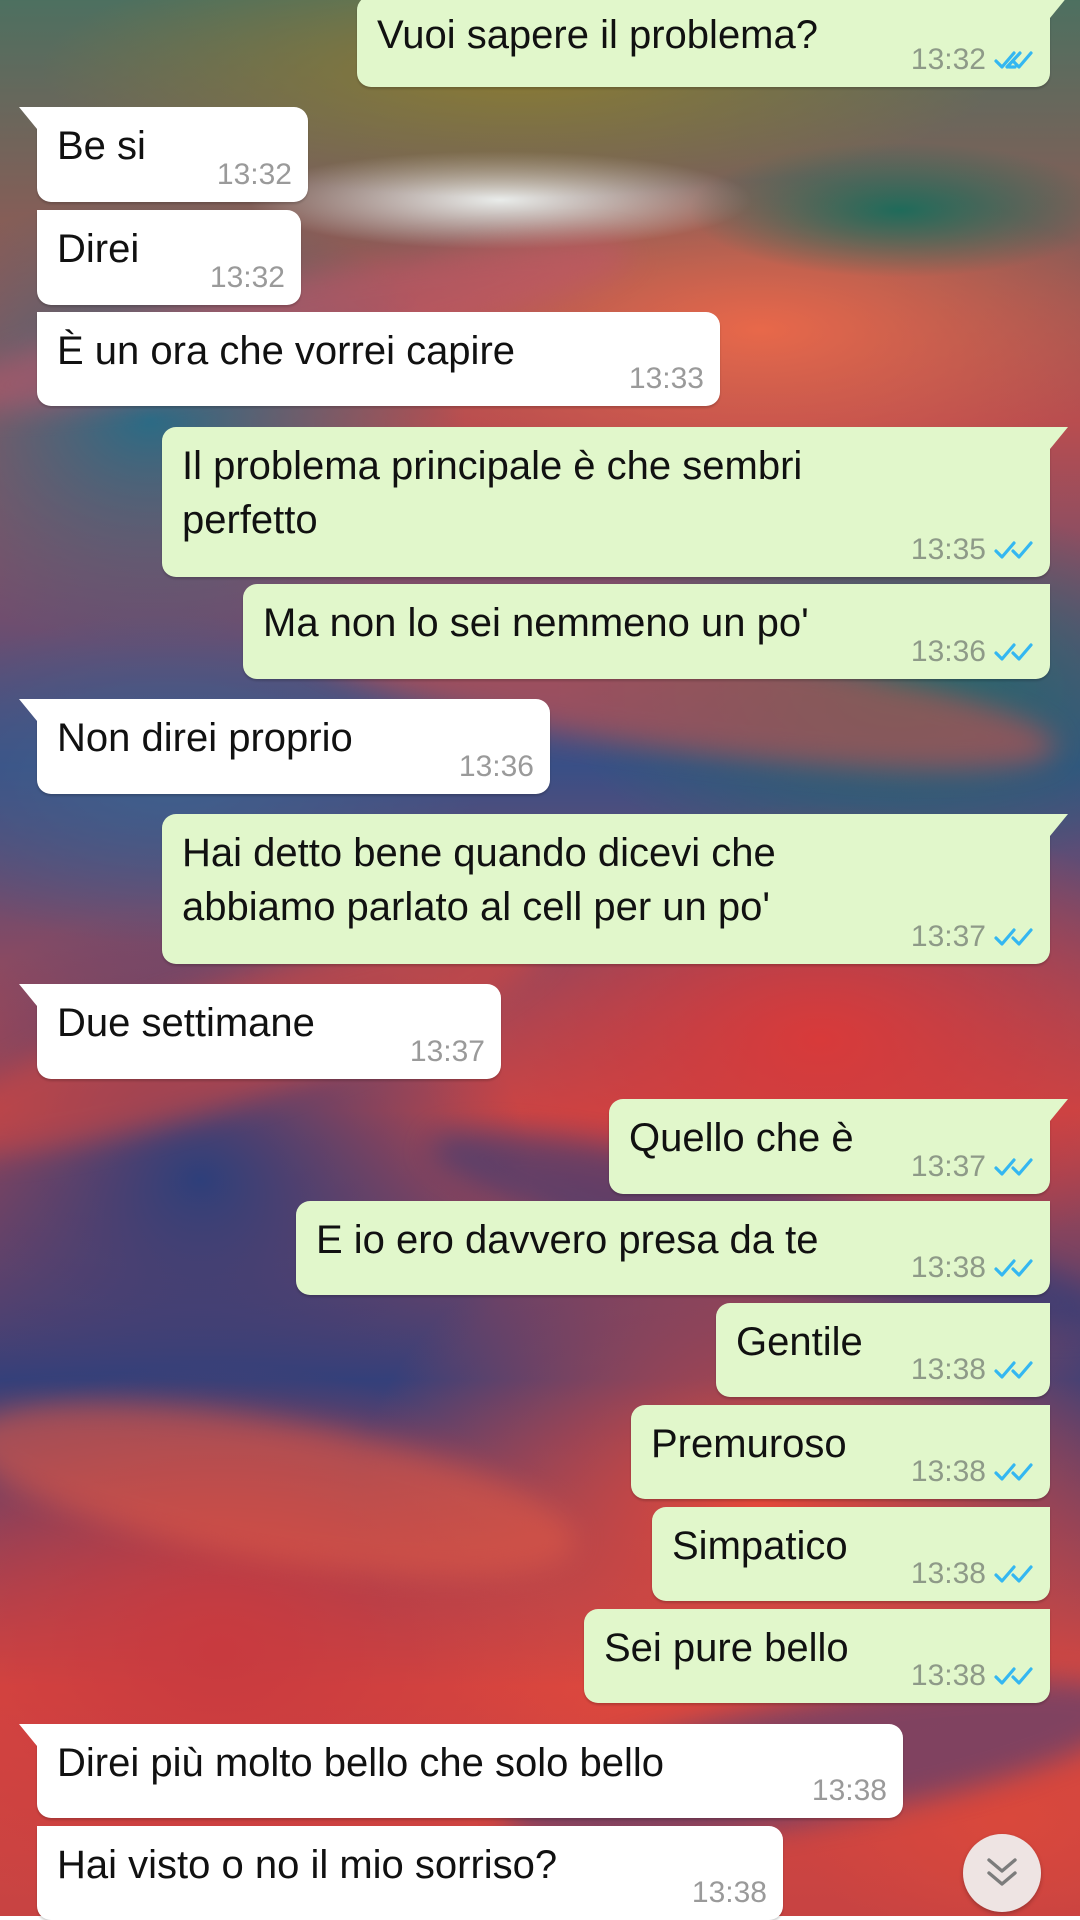 This screenshot has height=1920, width=1080. Describe the element at coordinates (749, 1444) in the screenshot. I see `message-text: Premuroso` at that location.